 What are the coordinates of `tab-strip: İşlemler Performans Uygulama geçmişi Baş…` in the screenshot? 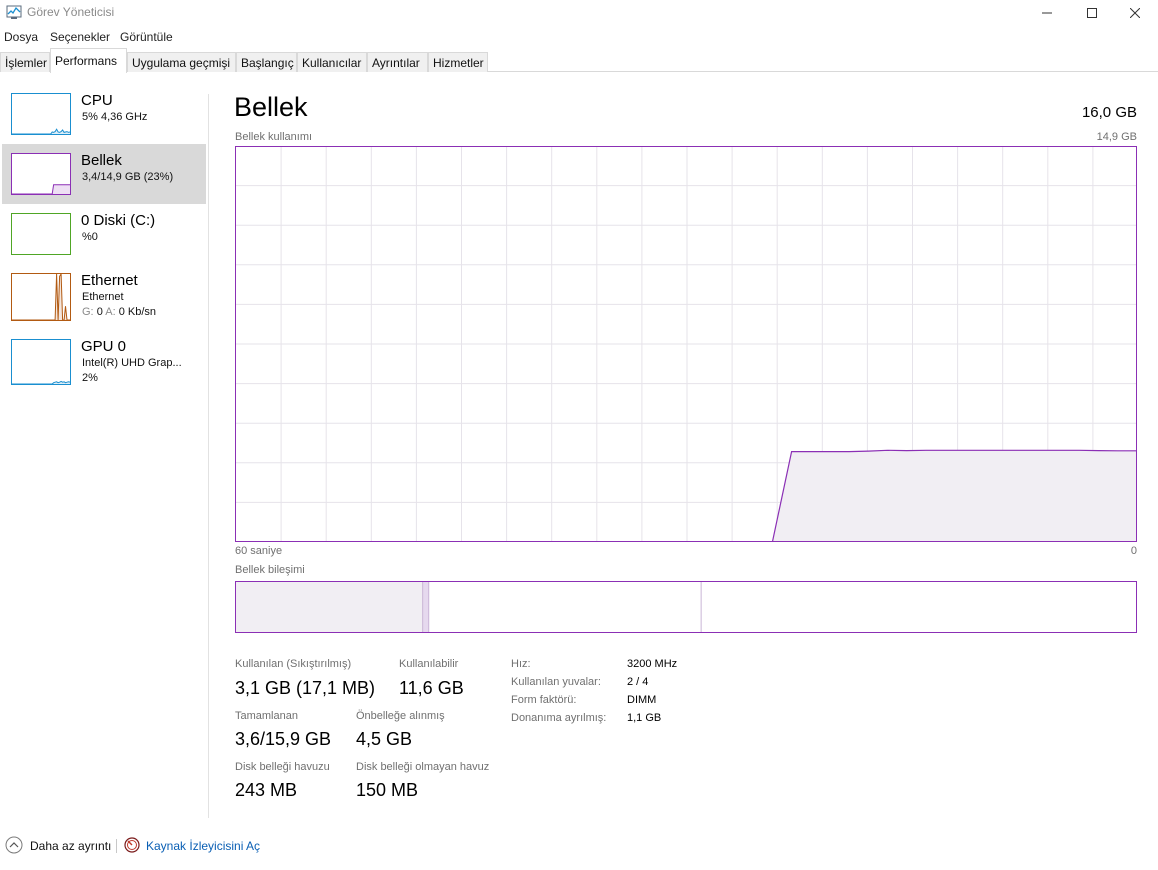 It's located at (579, 60).